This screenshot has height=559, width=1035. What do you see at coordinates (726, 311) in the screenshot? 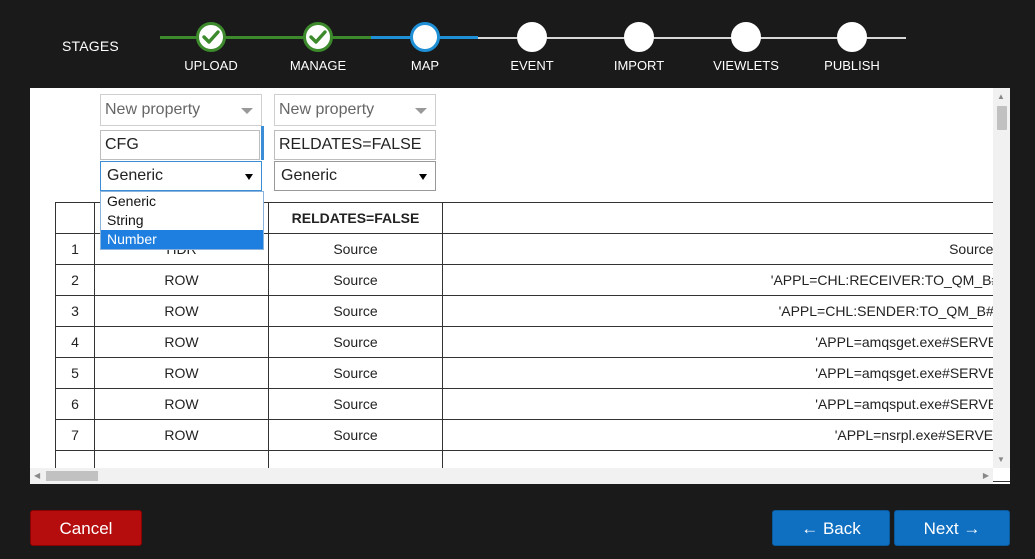
I see `row-fqn: 'APPL=CHL:SENDER:TO_QM_B#SERVER:` at bounding box center [726, 311].